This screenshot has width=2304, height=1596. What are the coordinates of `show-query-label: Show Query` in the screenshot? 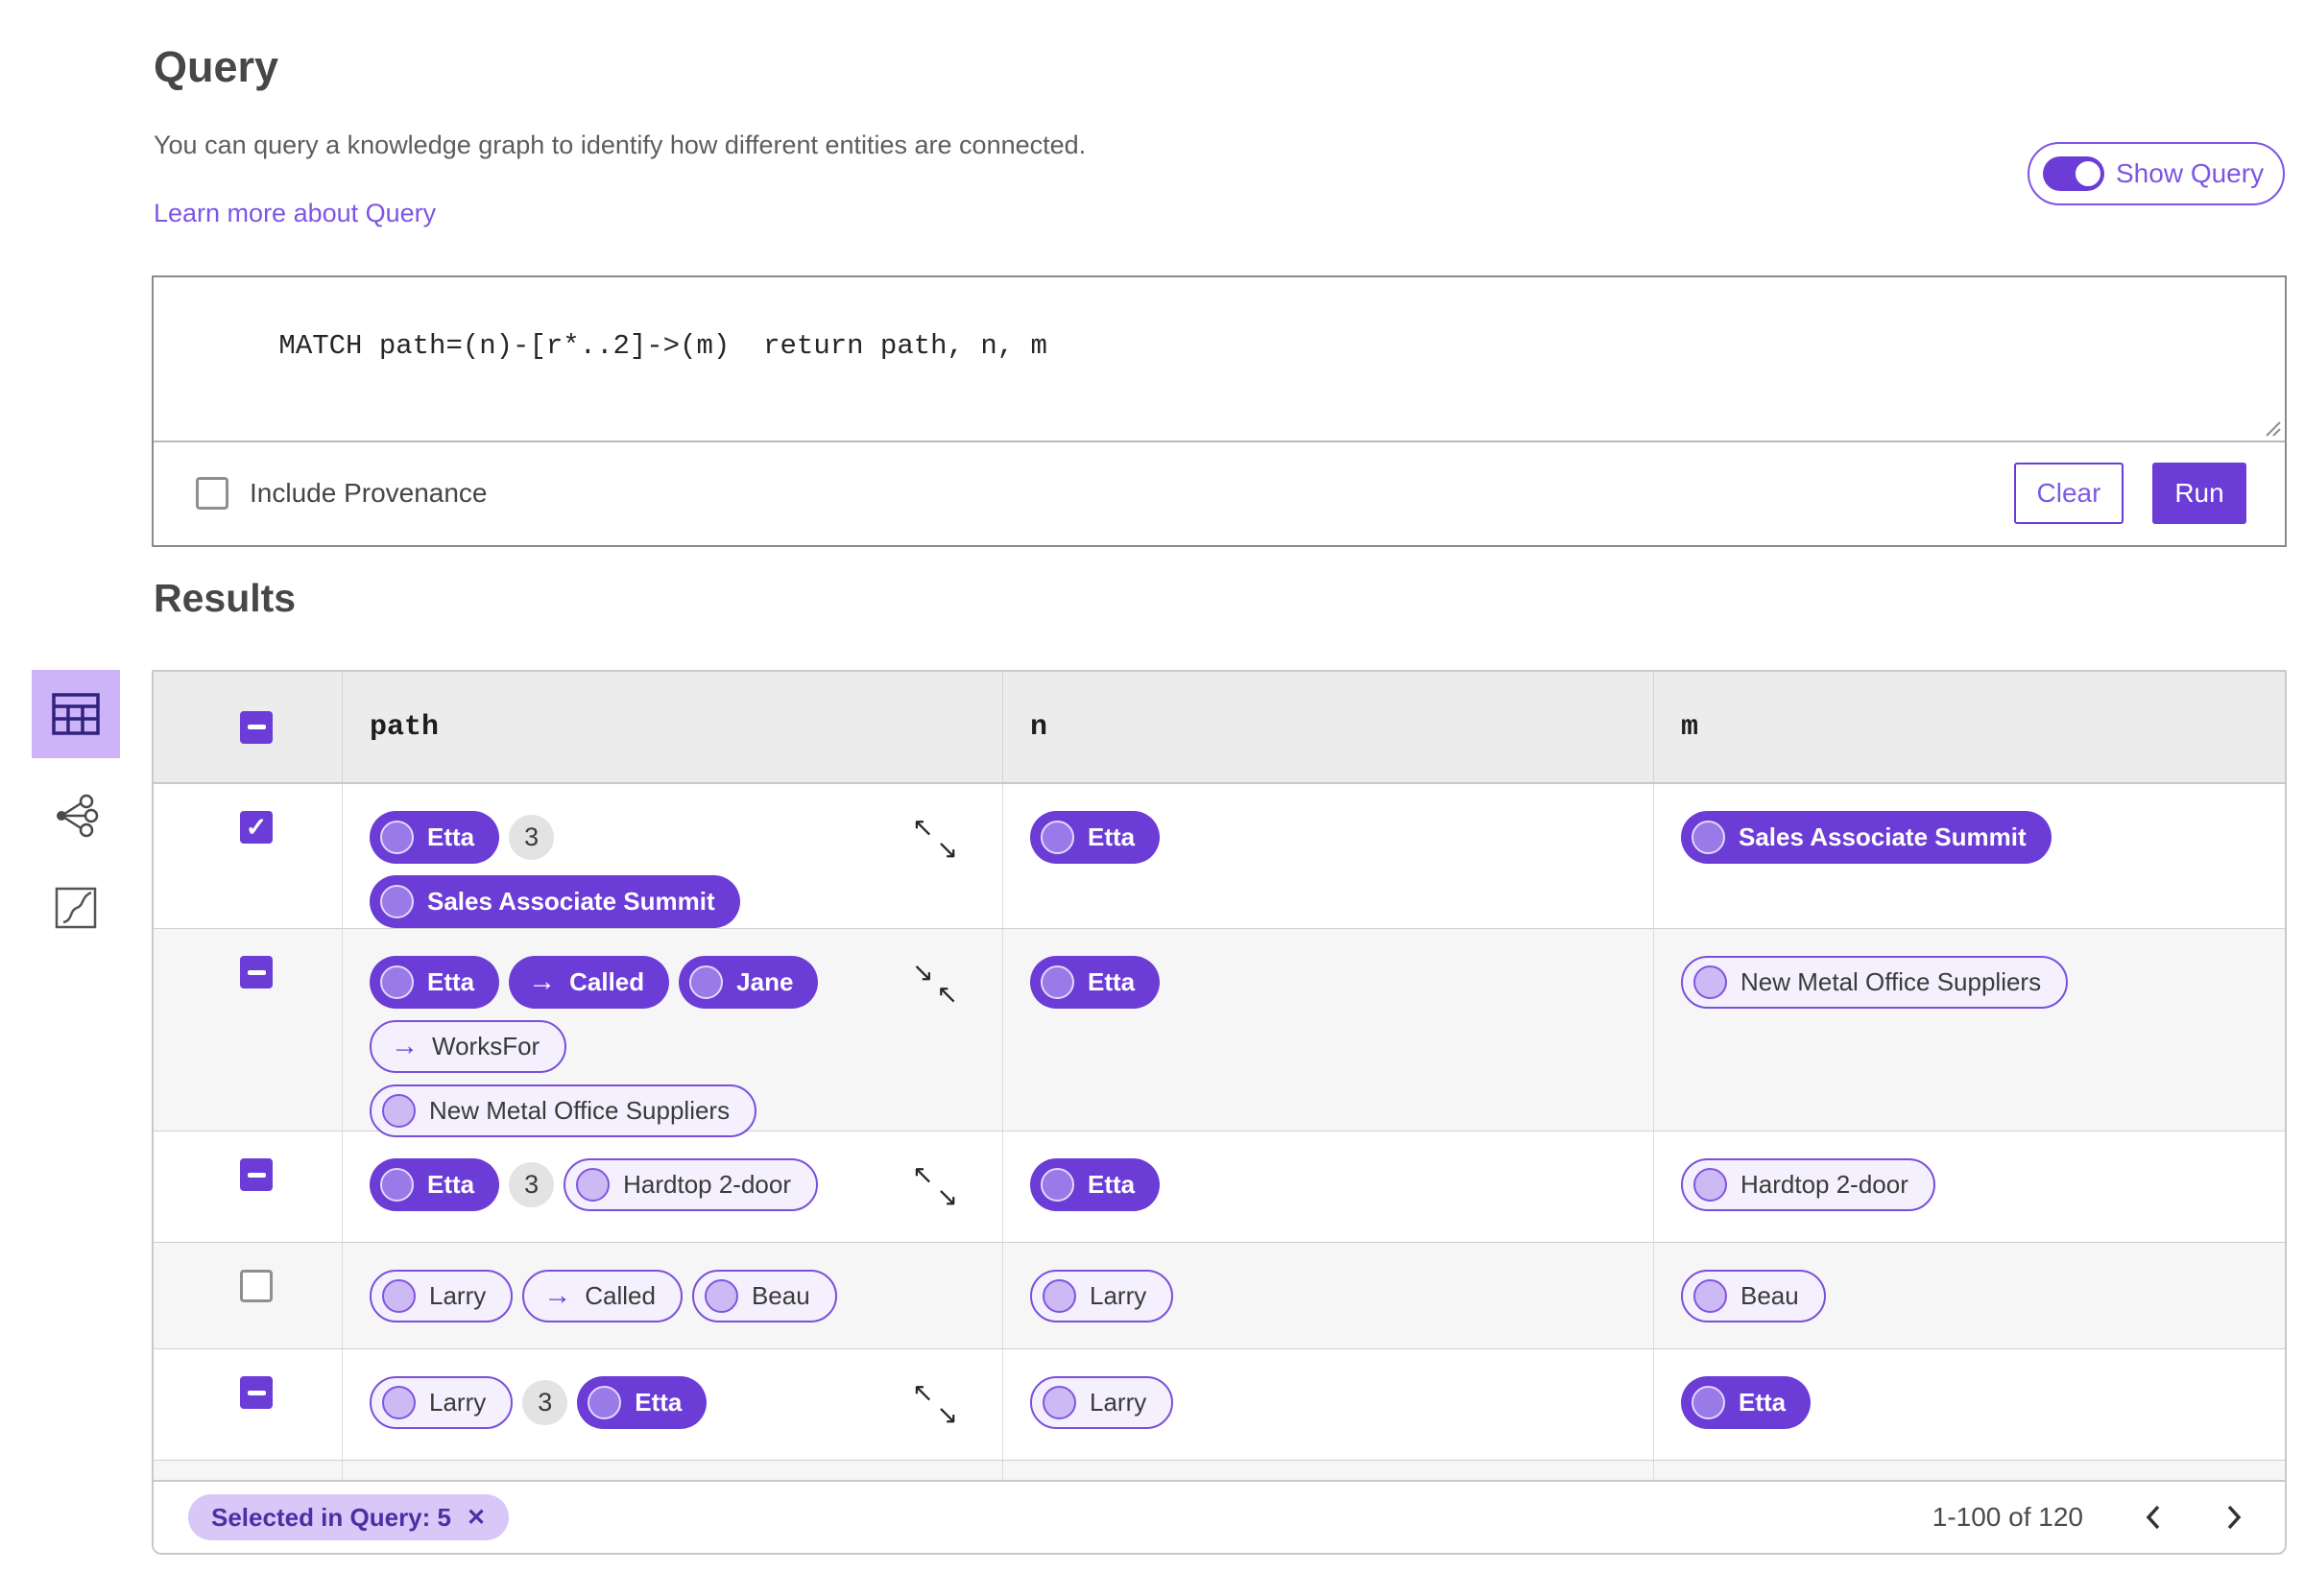 It's located at (2190, 173).